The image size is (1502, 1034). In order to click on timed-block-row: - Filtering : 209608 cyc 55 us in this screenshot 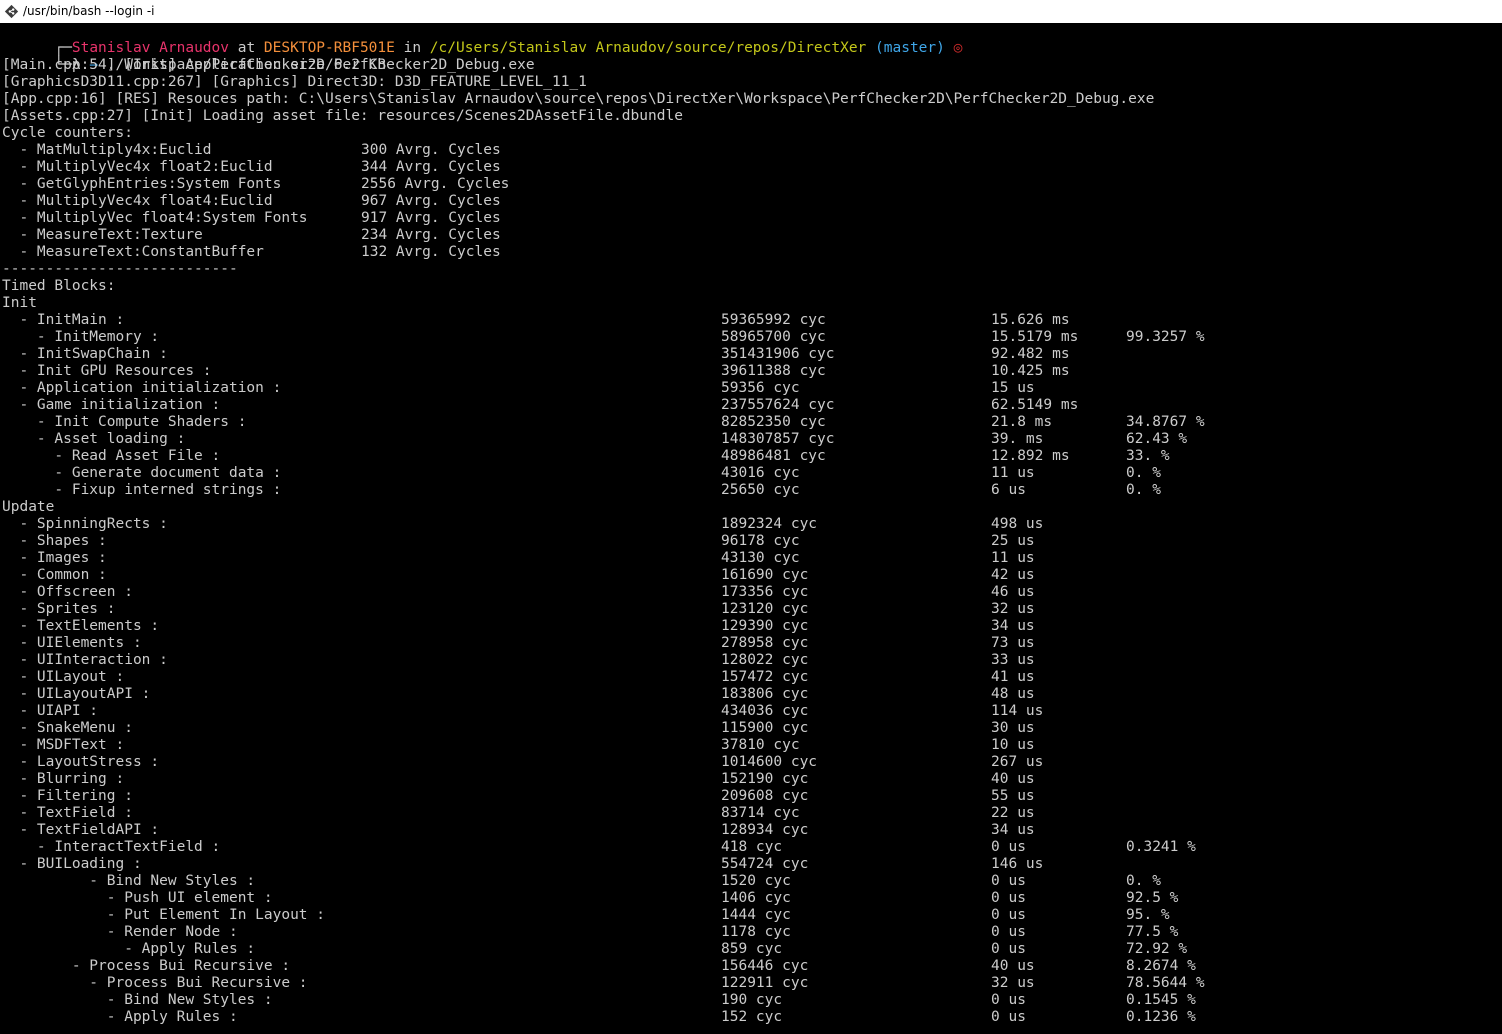, I will do `click(750, 796)`.